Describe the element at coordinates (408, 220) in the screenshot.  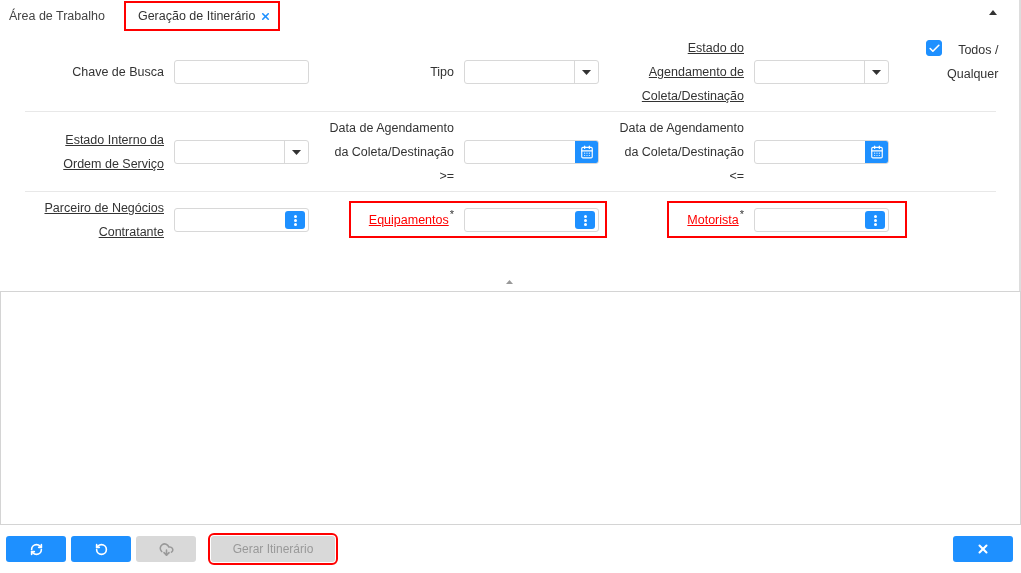
I see `field-label: Equipamentos` at that location.